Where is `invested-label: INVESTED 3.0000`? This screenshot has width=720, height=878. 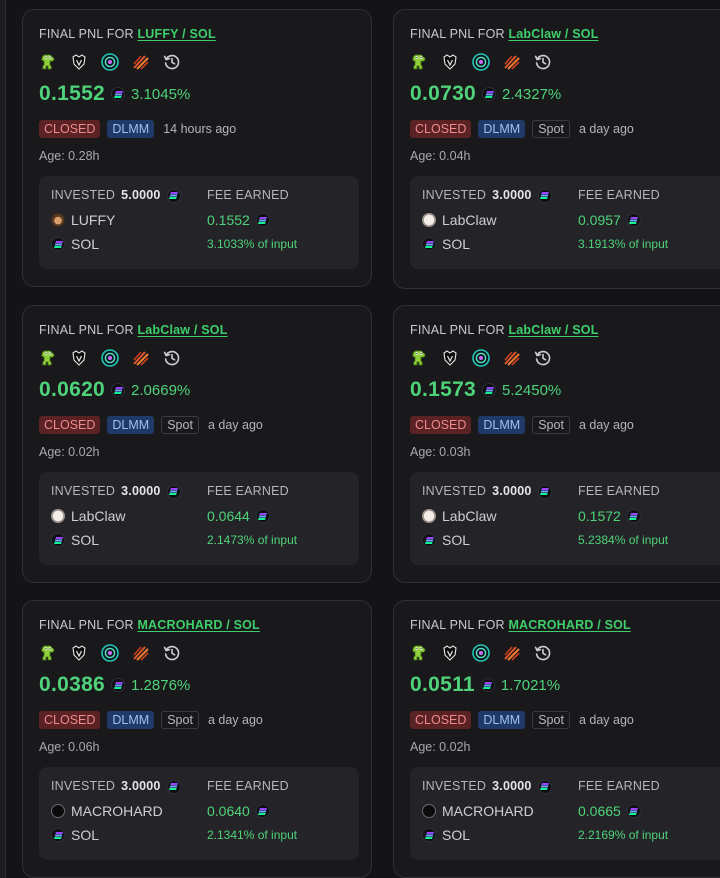
invested-label: INVESTED 3.0000 is located at coordinates (487, 491).